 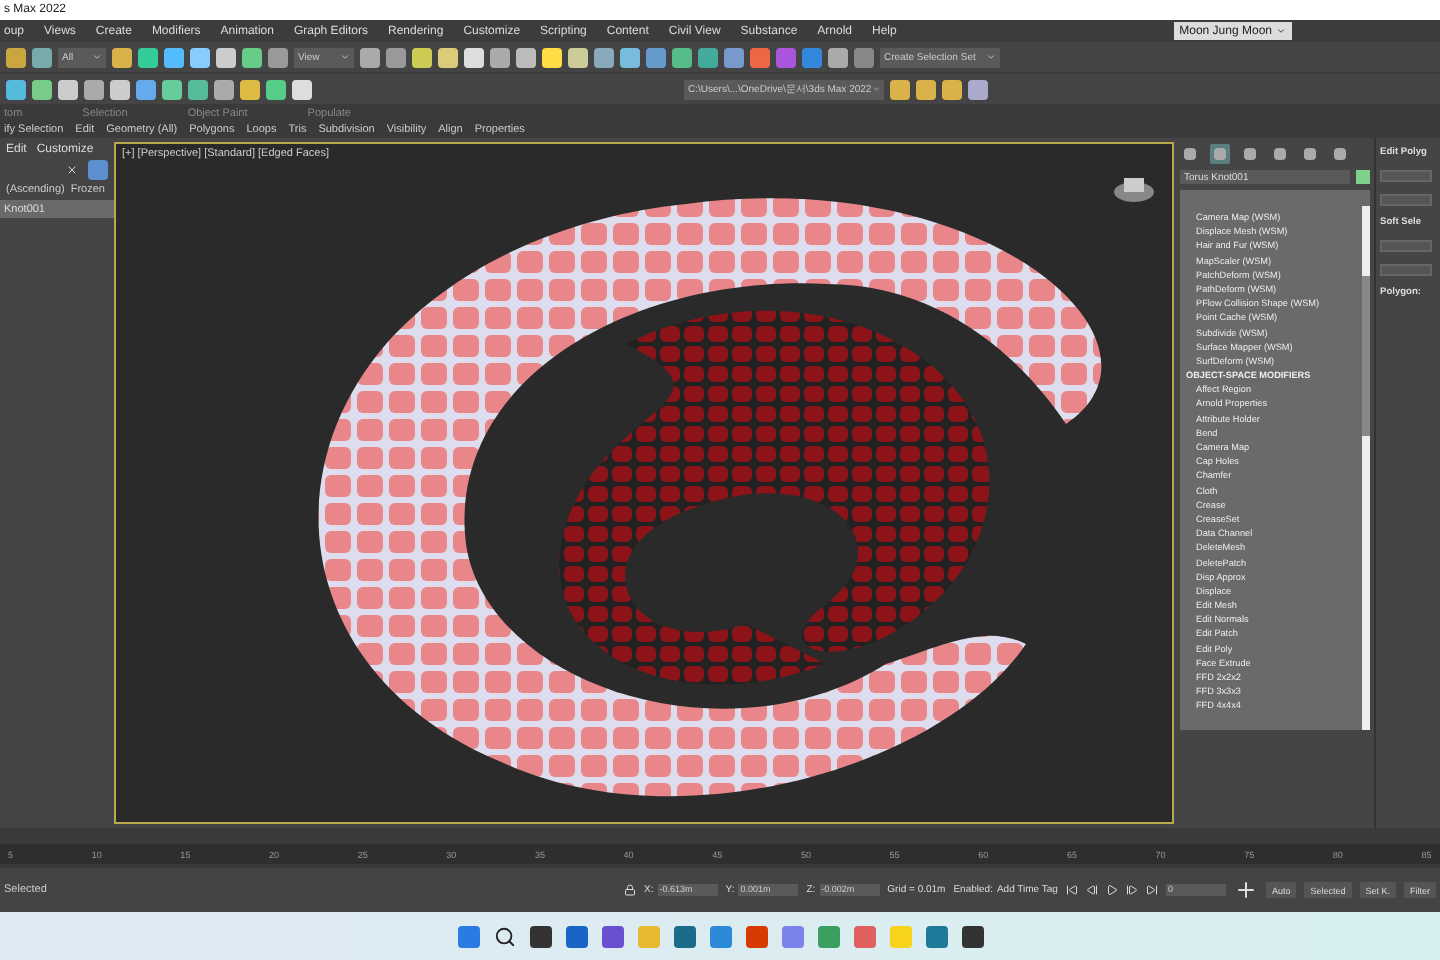 I want to click on object-color-swatch, so click(x=1363, y=177).